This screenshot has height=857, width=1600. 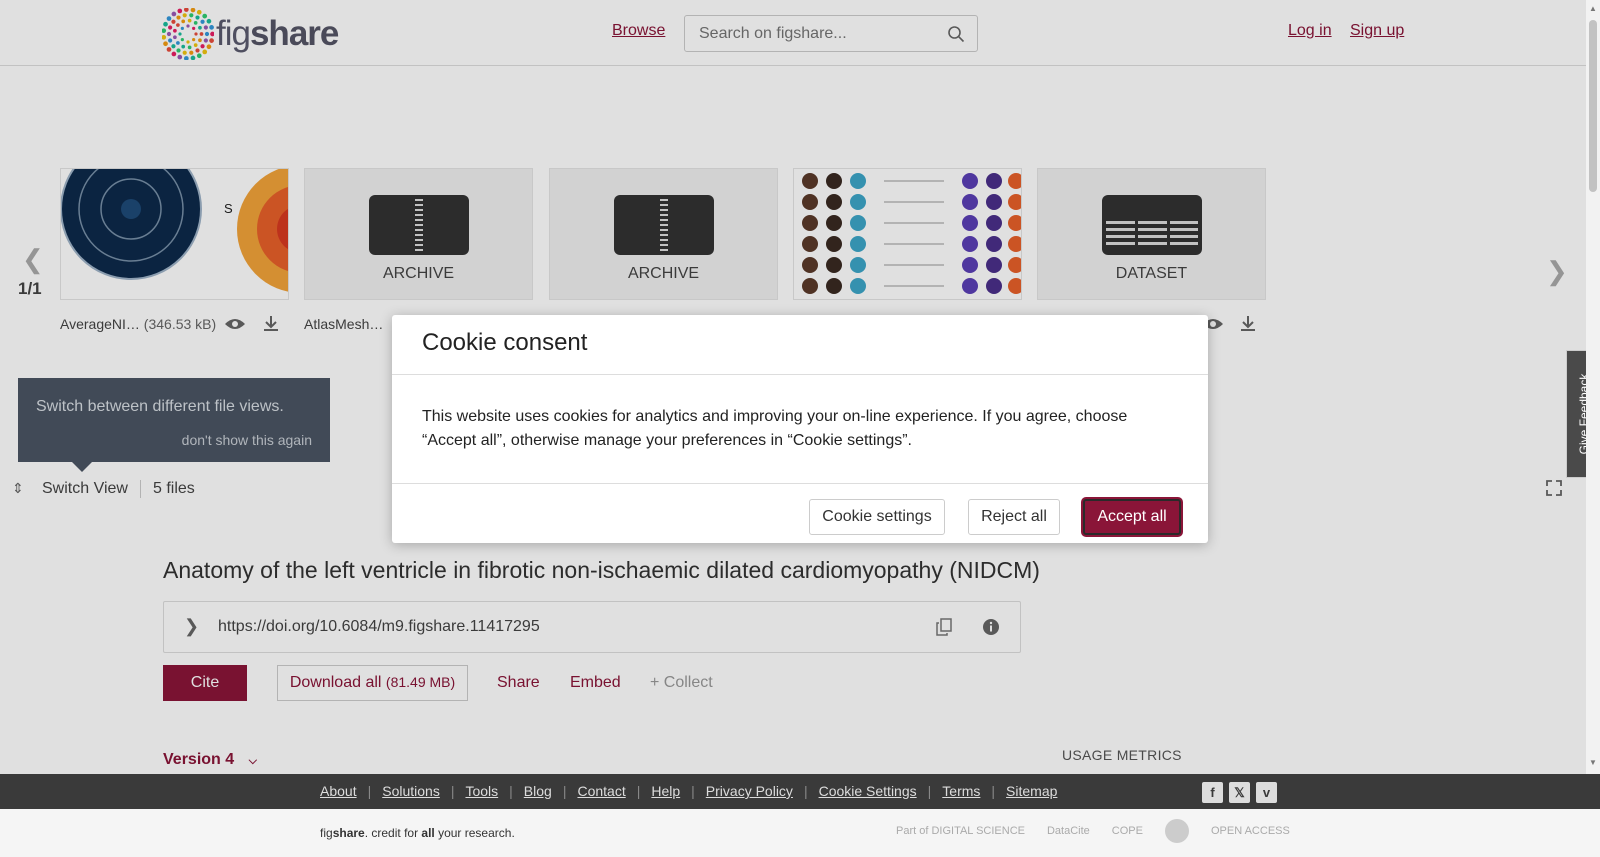 What do you see at coordinates (348, 833) in the screenshot?
I see `tagline-share: share` at bounding box center [348, 833].